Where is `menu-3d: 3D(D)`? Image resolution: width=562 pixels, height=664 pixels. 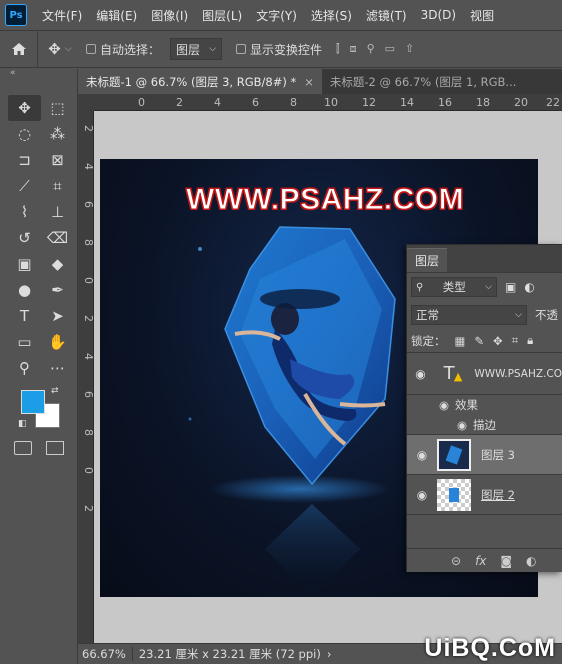 menu-3d: 3D(D) is located at coordinates (438, 15).